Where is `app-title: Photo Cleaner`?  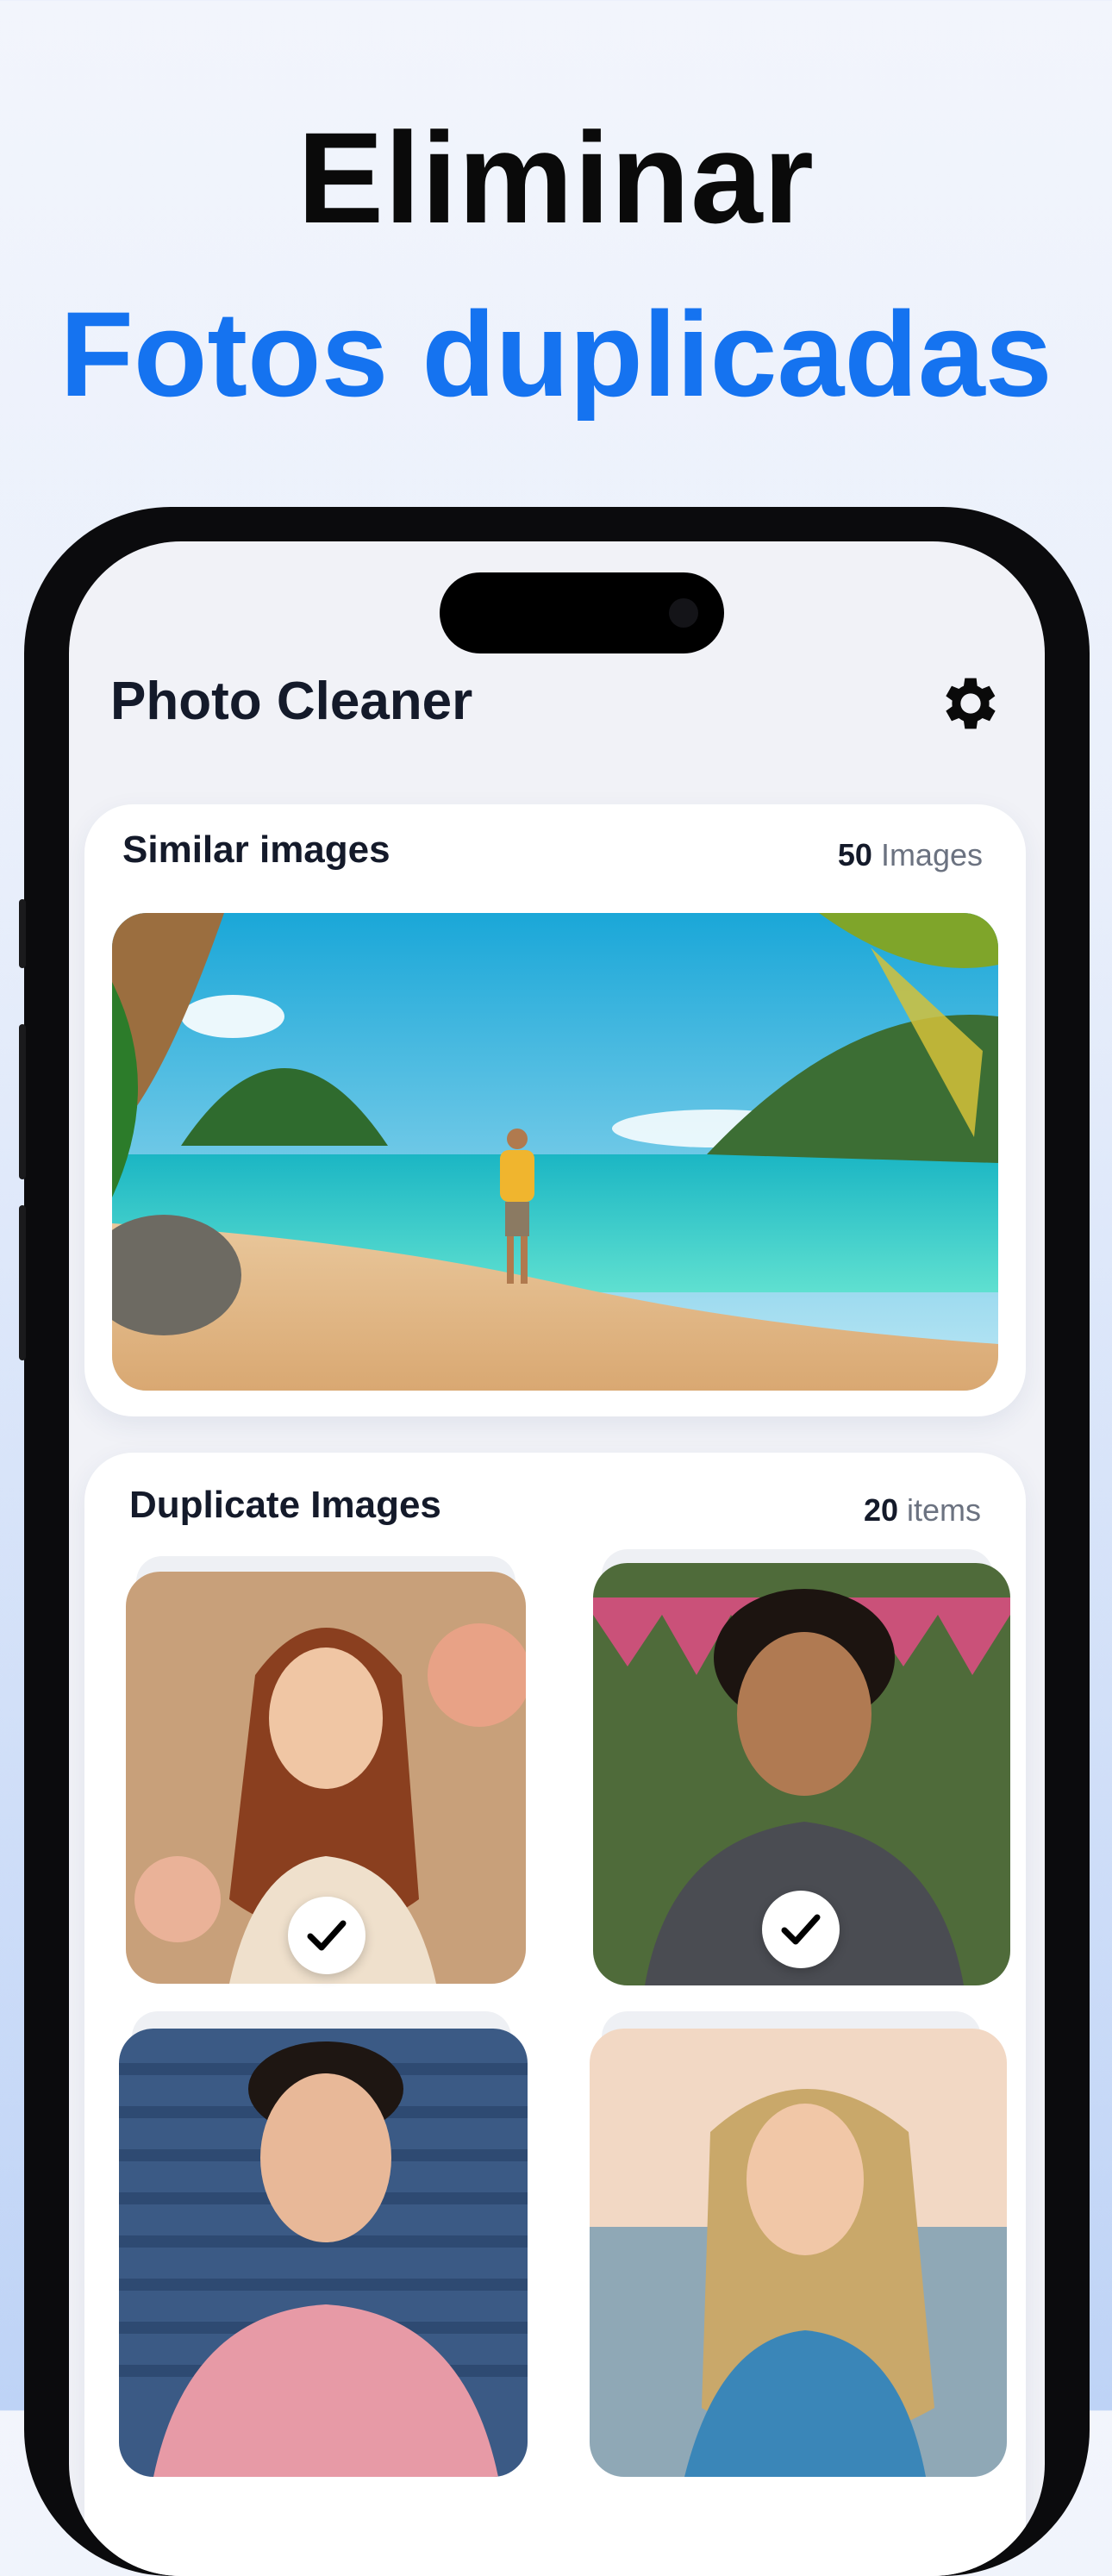
app-title: Photo Cleaner is located at coordinates (291, 701).